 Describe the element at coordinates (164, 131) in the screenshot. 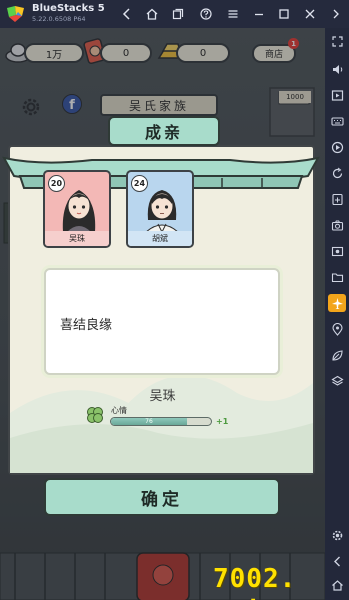

I see `dialog-title: 成亲` at that location.